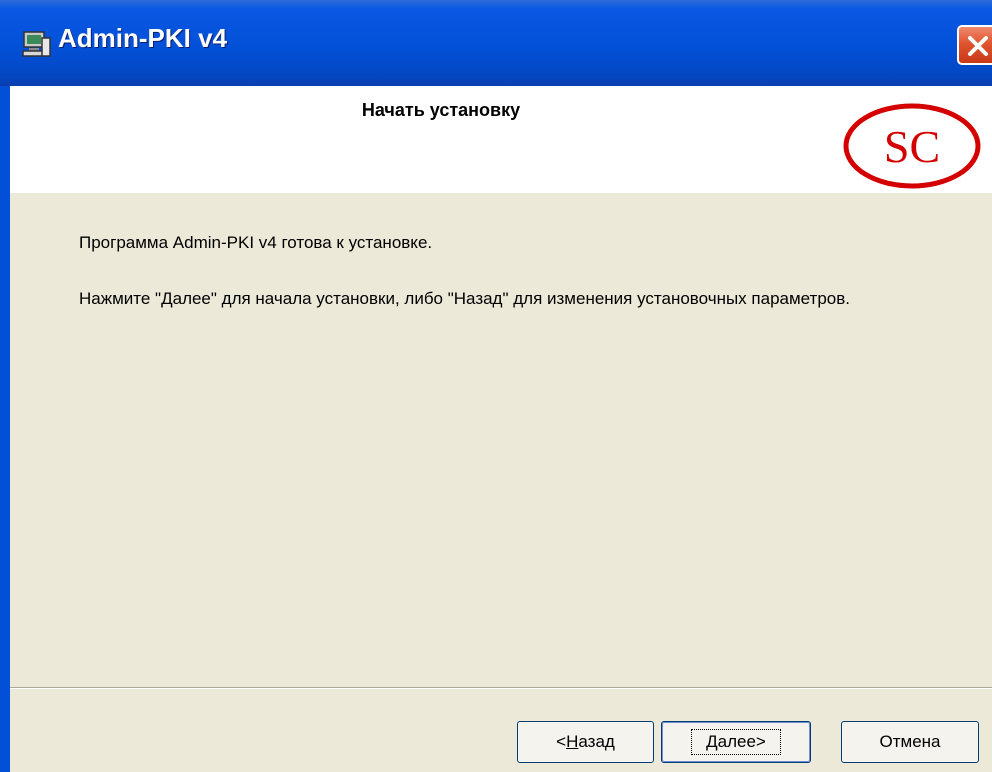  I want to click on svg-text: SC, so click(912, 146).